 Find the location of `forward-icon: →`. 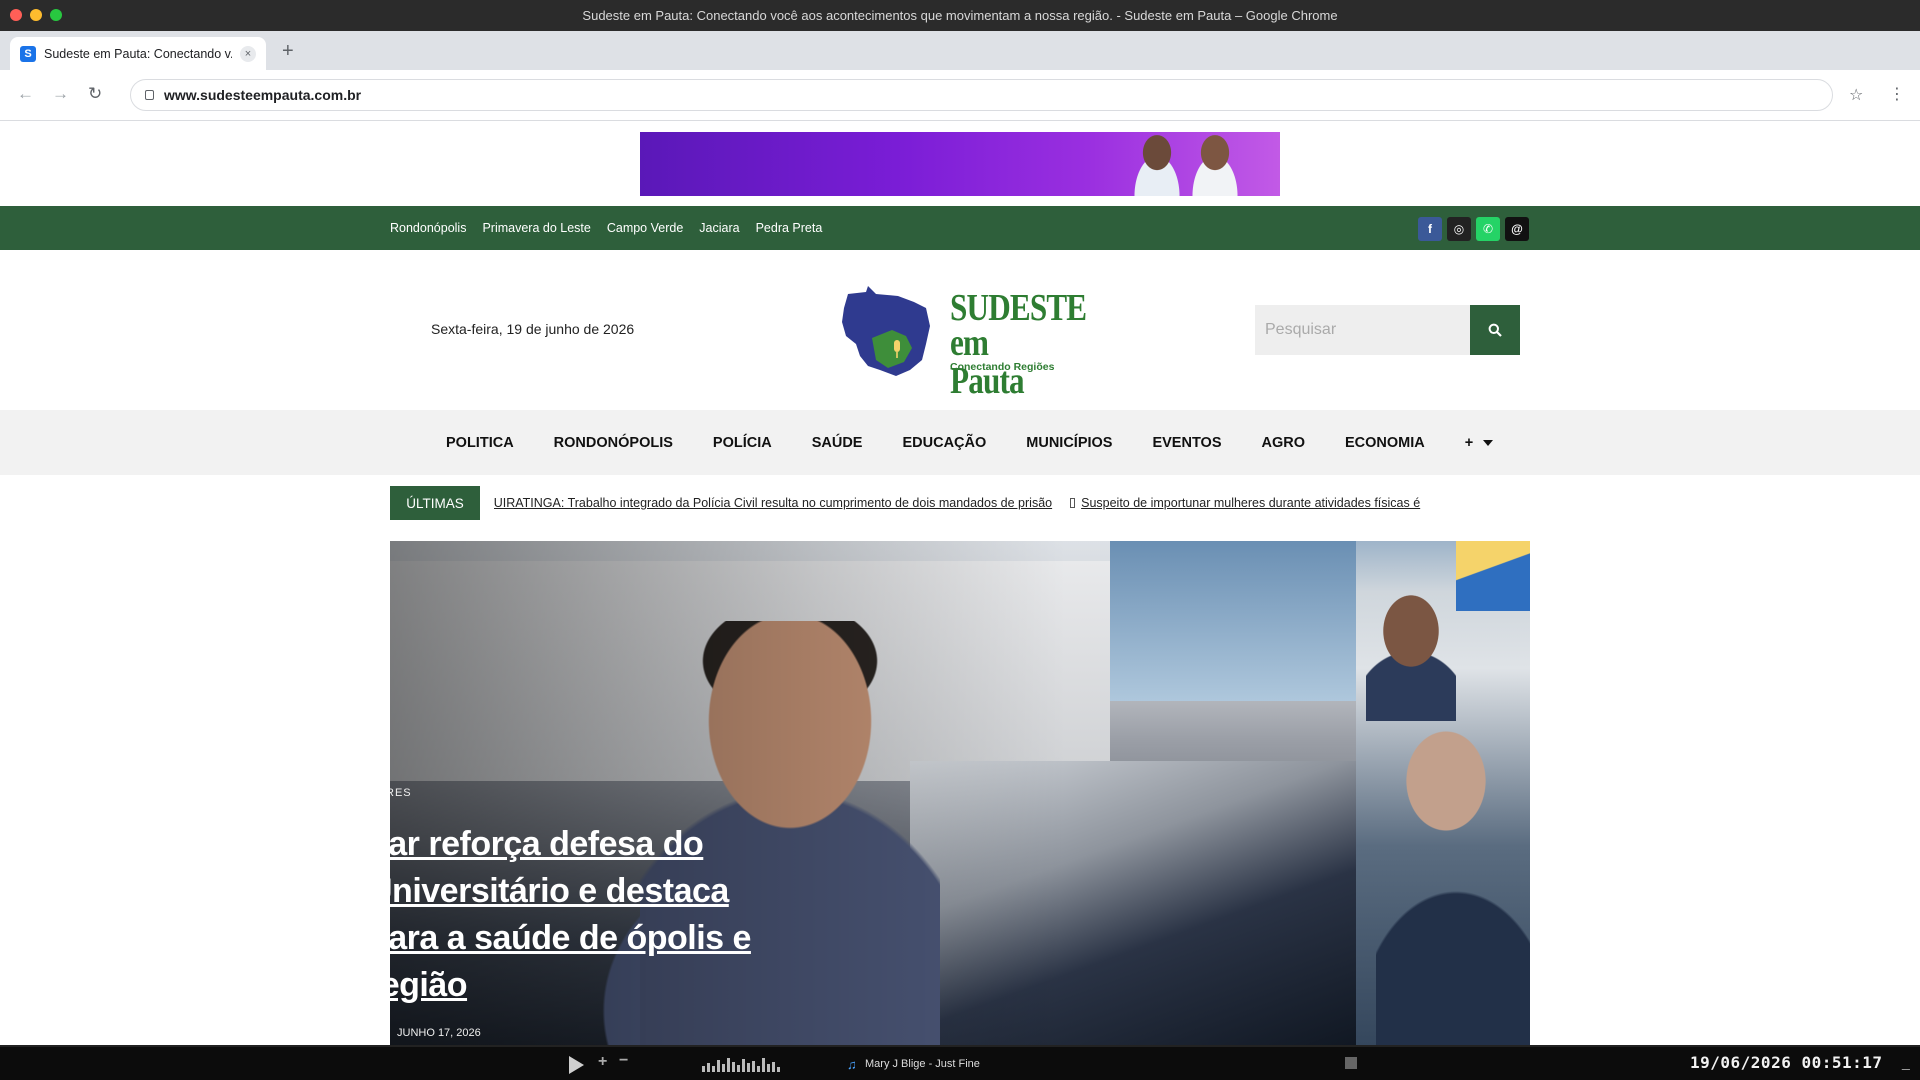

forward-icon: → is located at coordinates (60, 94).